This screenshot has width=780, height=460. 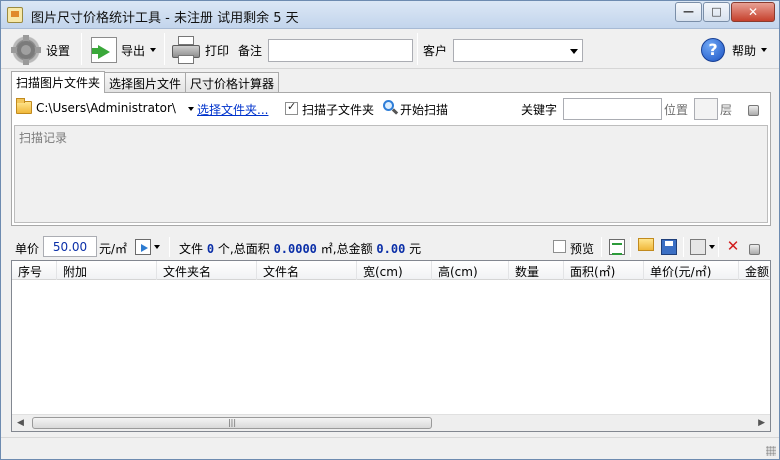 I want to click on scan-log-placeholder: 扫描记录, so click(x=43, y=138).